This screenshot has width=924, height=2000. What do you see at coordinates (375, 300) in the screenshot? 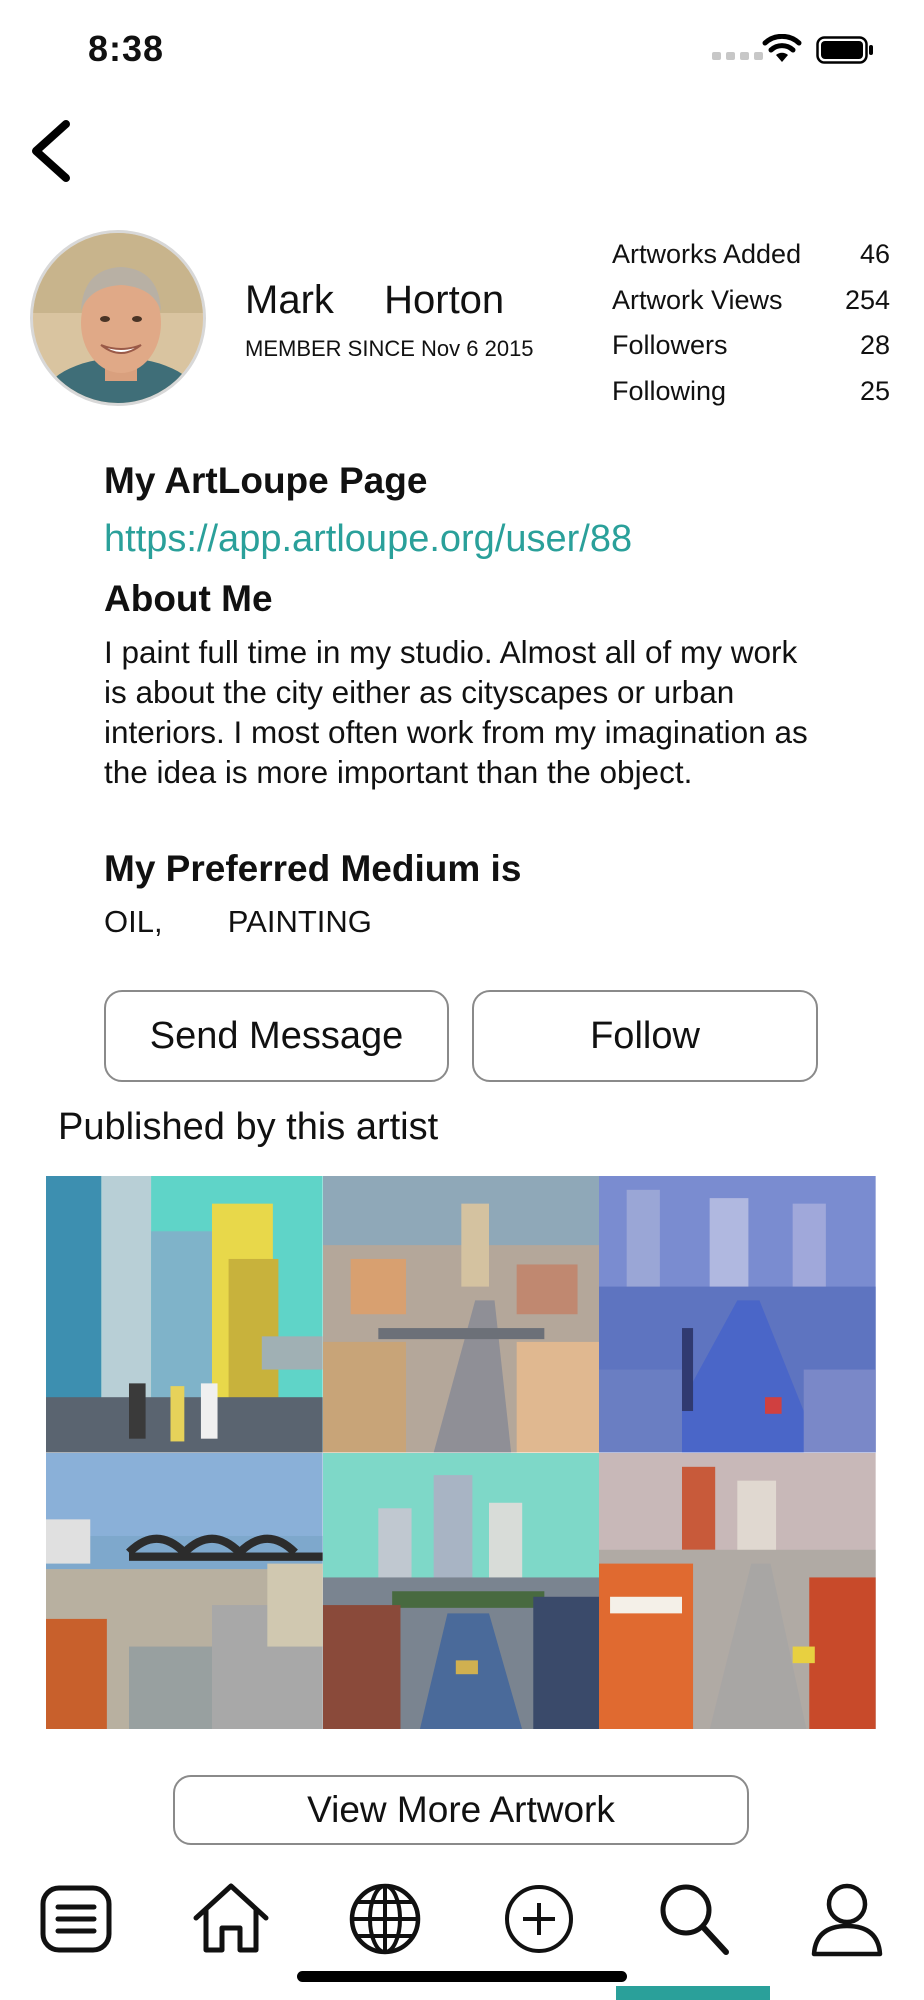
I see `user-name: Mark Horton` at bounding box center [375, 300].